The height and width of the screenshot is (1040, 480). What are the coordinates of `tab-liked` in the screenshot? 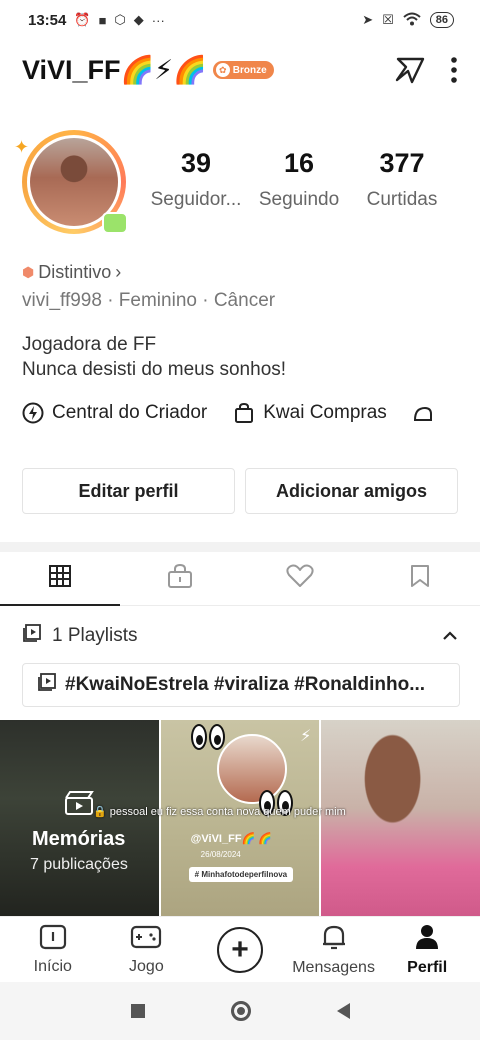 It's located at (300, 578).